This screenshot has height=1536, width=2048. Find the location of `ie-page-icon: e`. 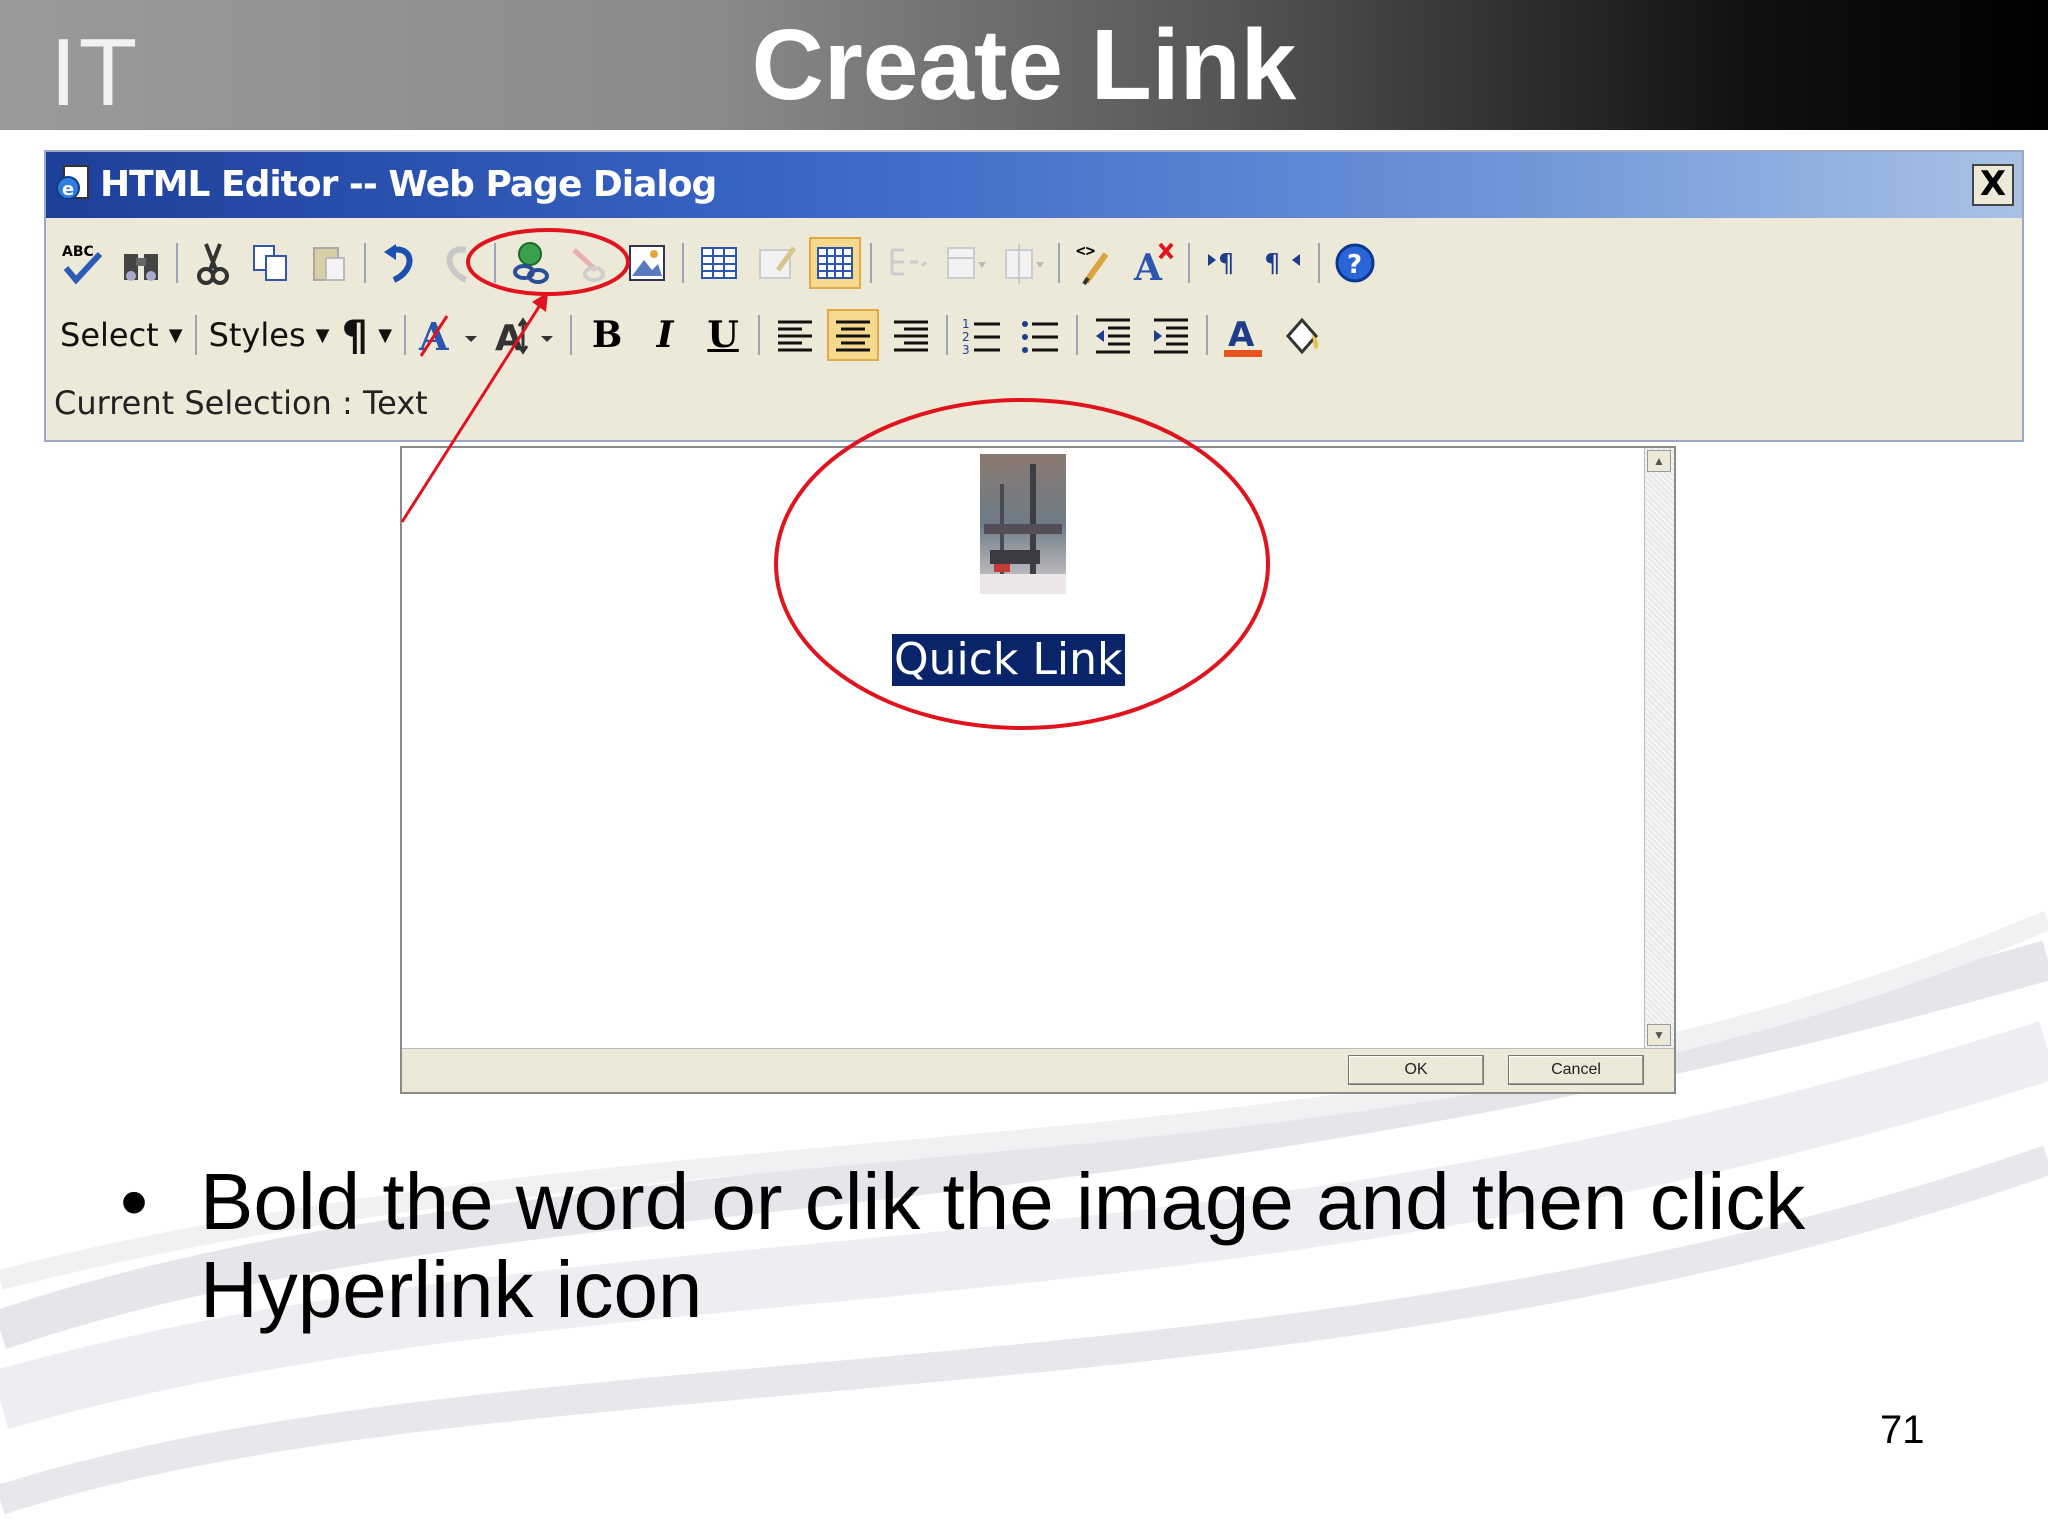

ie-page-icon: e is located at coordinates (72, 182).